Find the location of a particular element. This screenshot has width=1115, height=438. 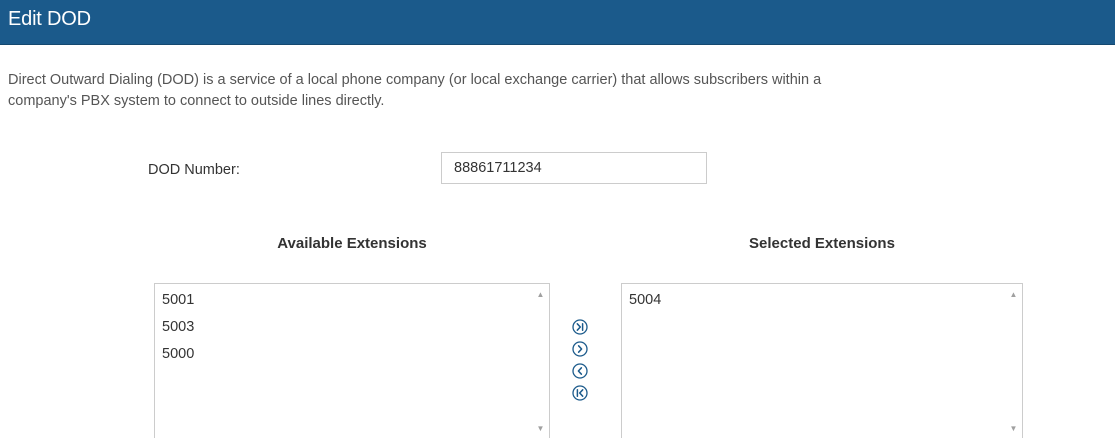

selected-extension-item: 5004 is located at coordinates (813, 300).